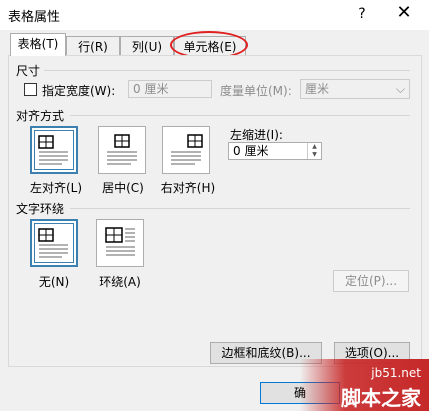 The image size is (429, 411). I want to click on help-button: ?, so click(362, 14).